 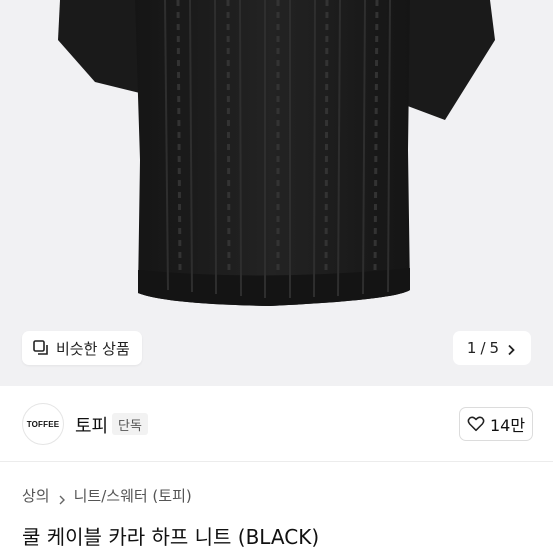 I want to click on breadcrumb-item-category: 니트/스웨터 (토피), so click(x=133, y=495).